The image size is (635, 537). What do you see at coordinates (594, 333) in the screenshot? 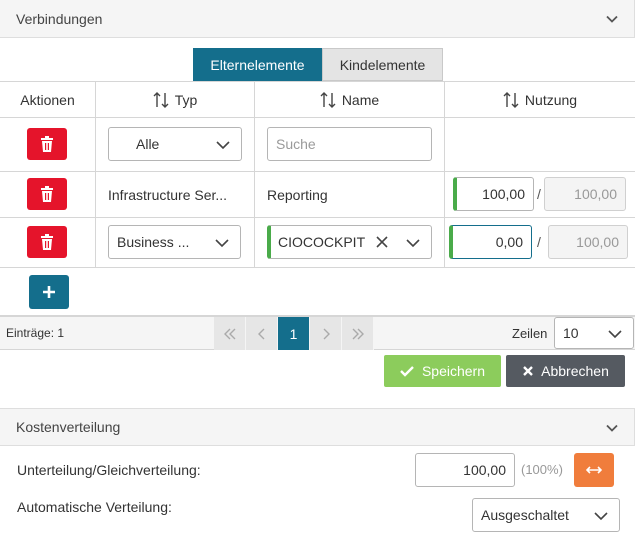
I see `rows-per-page-select: 10` at bounding box center [594, 333].